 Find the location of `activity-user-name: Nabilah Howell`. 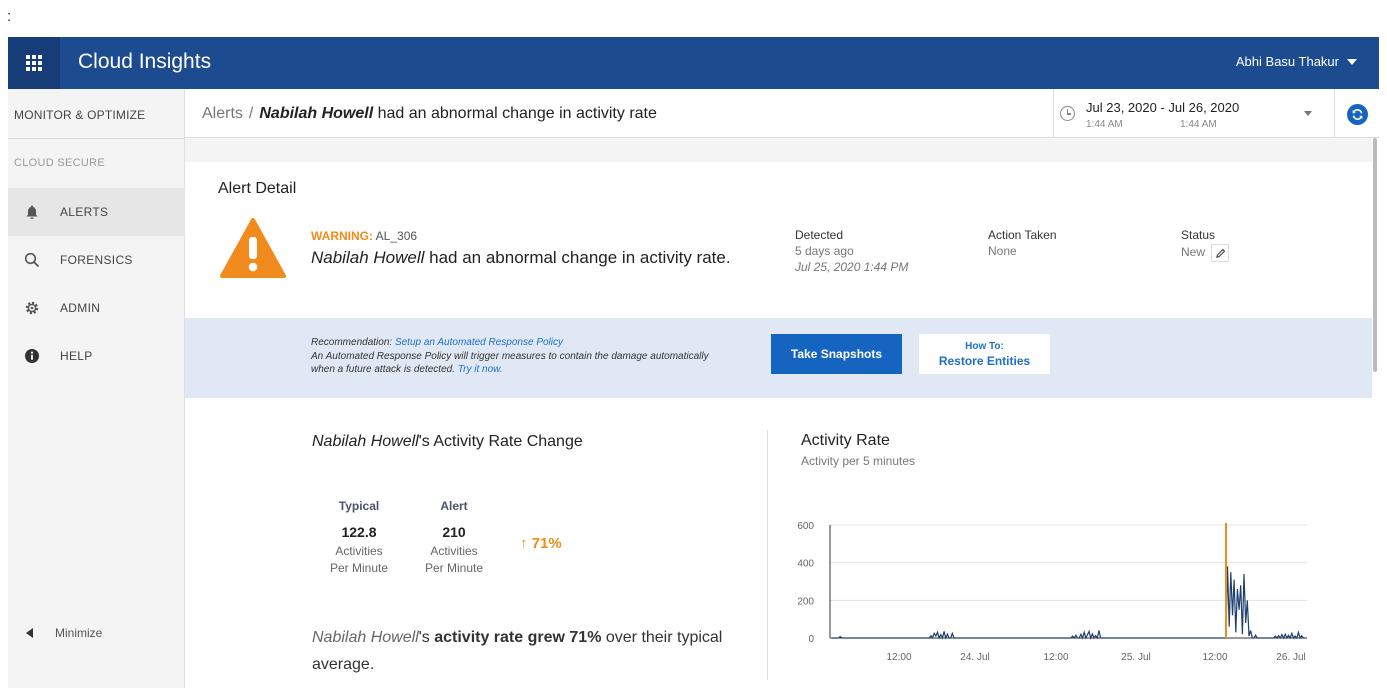

activity-user-name: Nabilah Howell is located at coordinates (365, 441).